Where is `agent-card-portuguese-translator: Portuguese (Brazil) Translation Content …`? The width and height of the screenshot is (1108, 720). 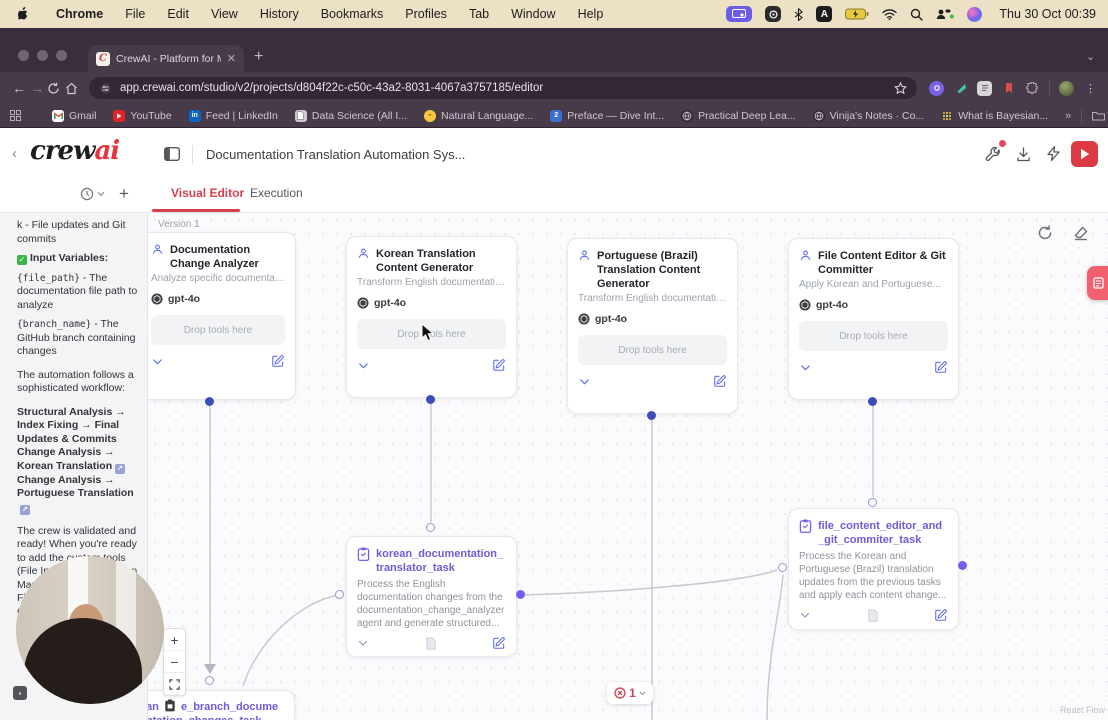
agent-card-portuguese-translator: Portuguese (Brazil) Translation Content … is located at coordinates (652, 326).